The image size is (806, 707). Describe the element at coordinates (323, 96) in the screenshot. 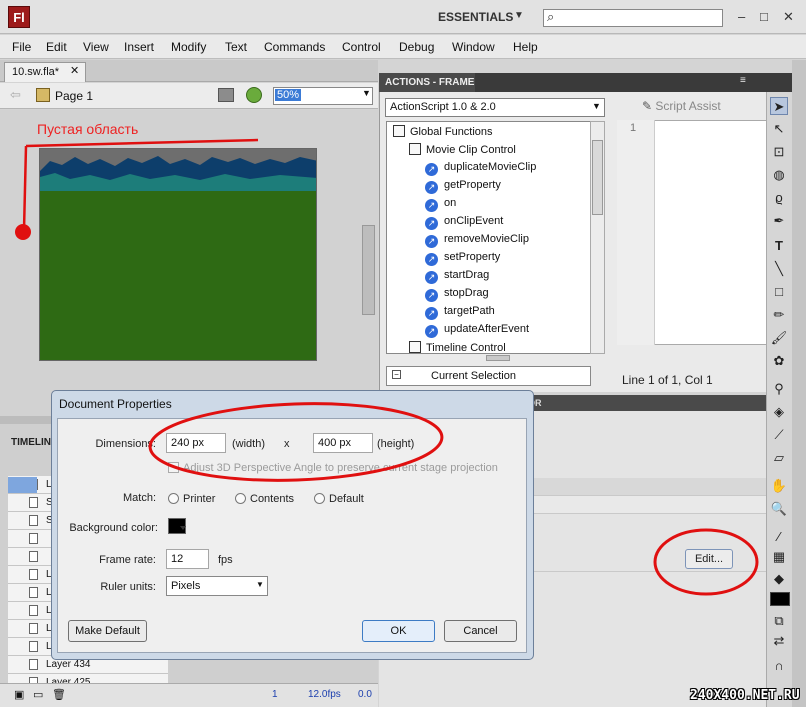

I see `zoom-input: 50%` at that location.